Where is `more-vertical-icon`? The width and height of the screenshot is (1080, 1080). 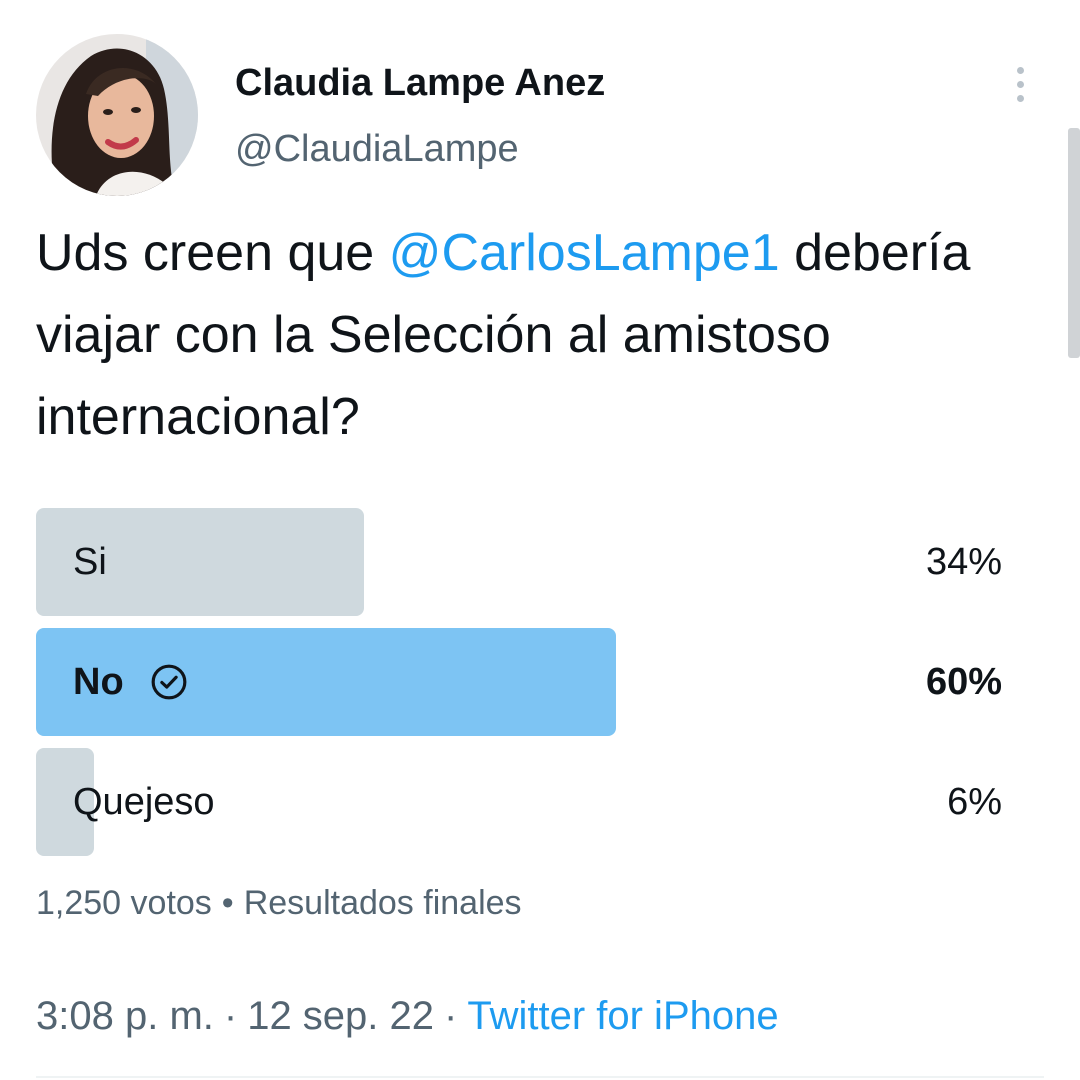
more-vertical-icon is located at coordinates (1020, 84).